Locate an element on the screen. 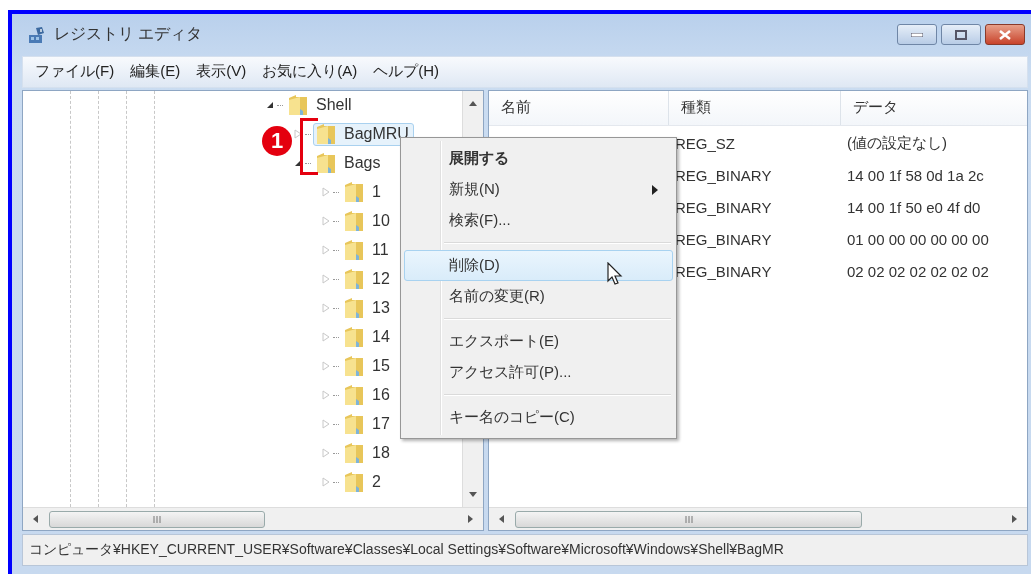 The image size is (1031, 574). menu-item: 表示(V) is located at coordinates (221, 72).